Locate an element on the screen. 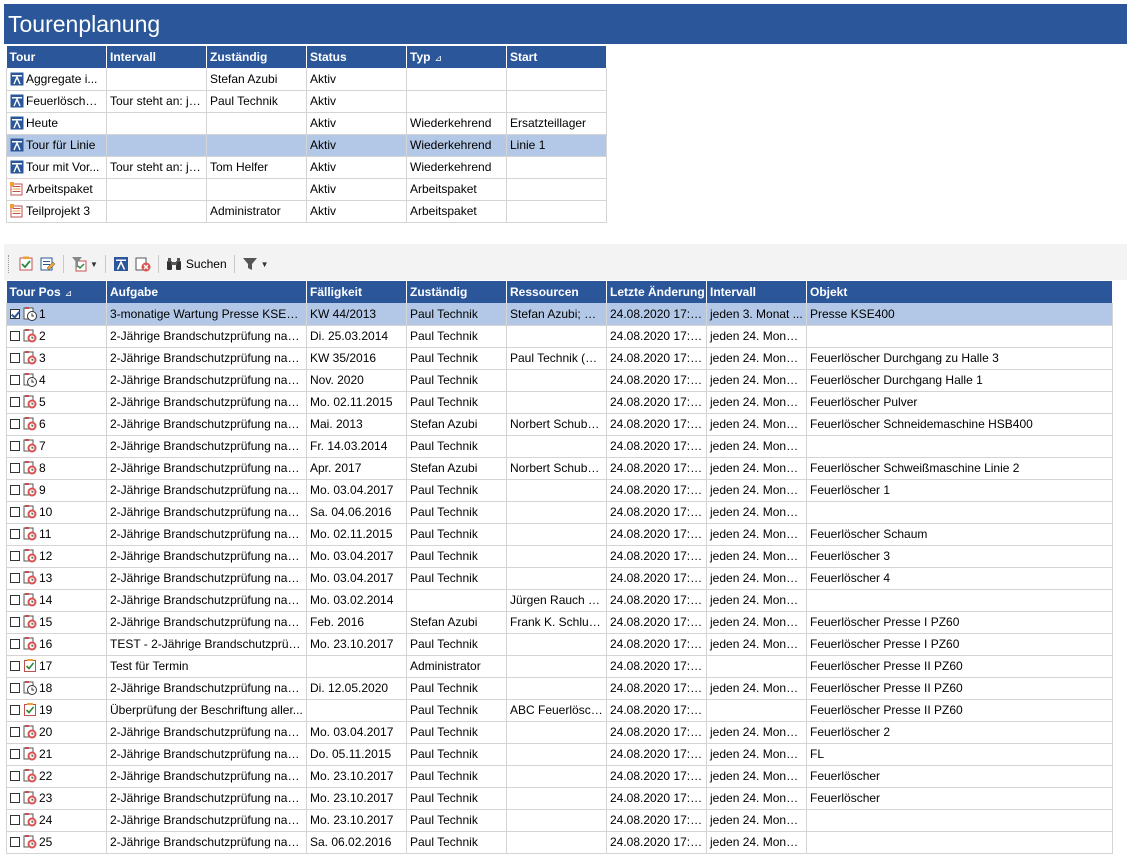  task-col-header: Tour Pos ⊿ is located at coordinates (56, 292).